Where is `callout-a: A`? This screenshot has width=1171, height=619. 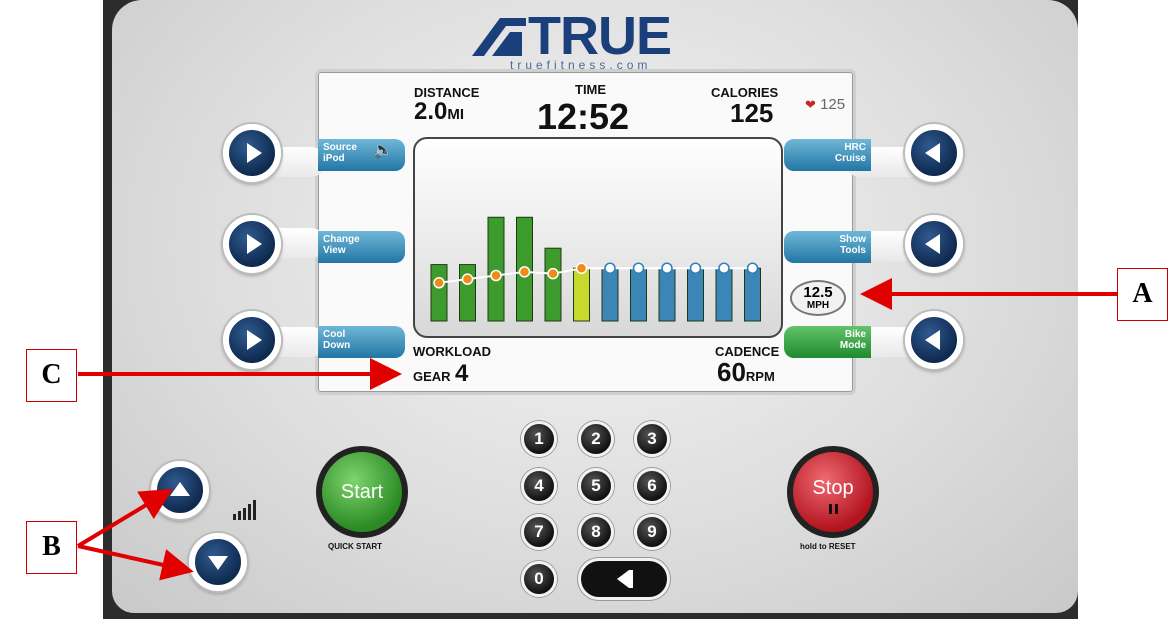 callout-a: A is located at coordinates (1142, 294).